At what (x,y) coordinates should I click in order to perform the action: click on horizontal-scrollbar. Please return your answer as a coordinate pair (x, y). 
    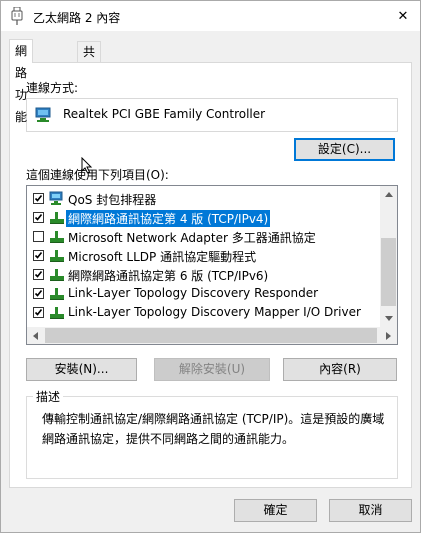
    Looking at the image, I should click on (212, 335).